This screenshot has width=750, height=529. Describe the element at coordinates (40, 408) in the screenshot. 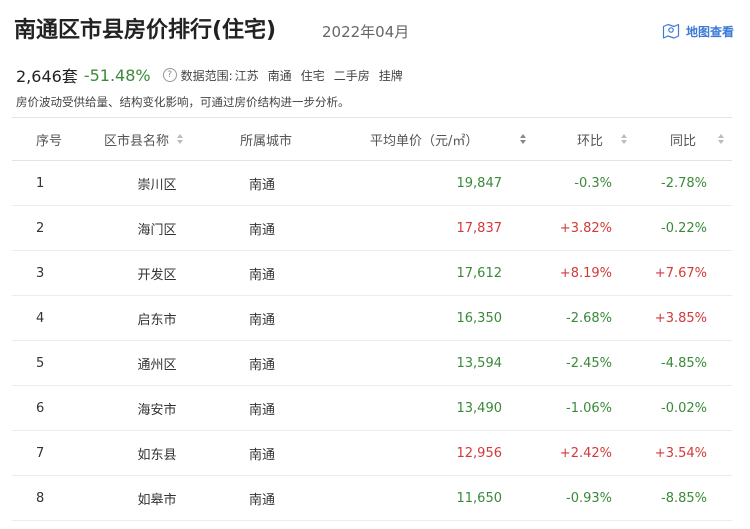

I see `row-index: 6` at that location.